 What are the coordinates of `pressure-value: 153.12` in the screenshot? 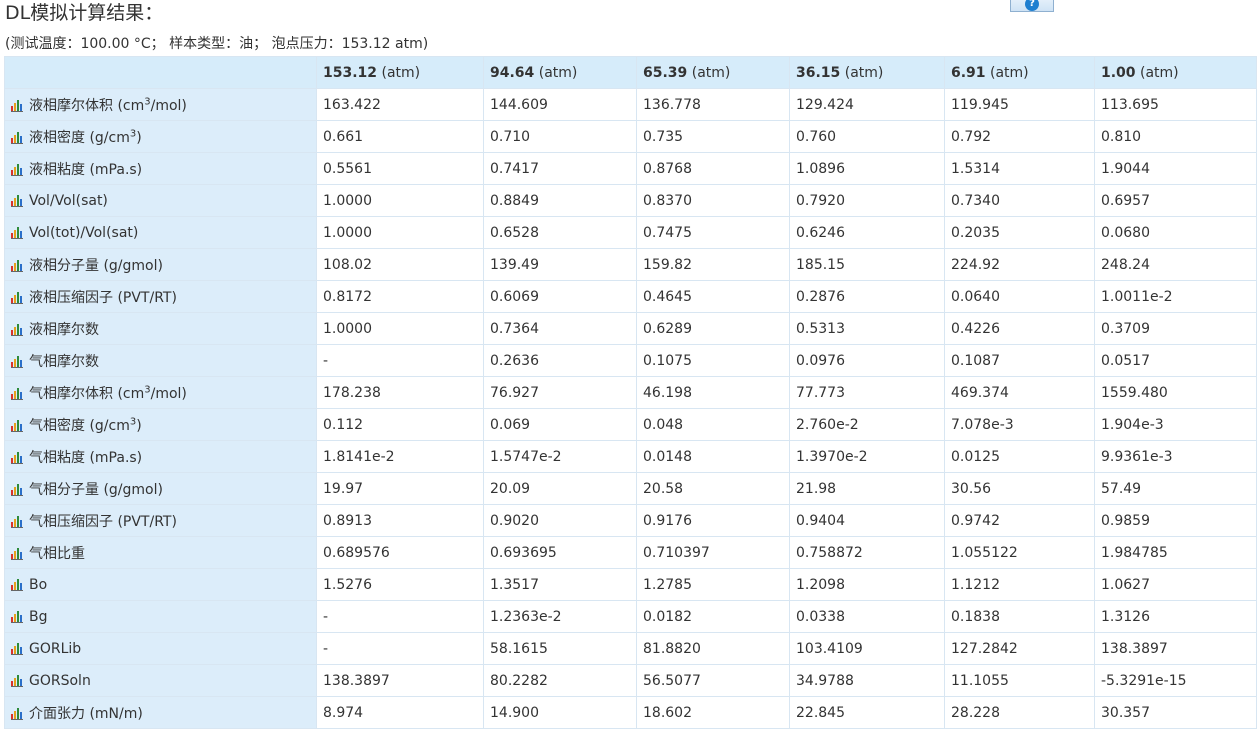 It's located at (350, 72).